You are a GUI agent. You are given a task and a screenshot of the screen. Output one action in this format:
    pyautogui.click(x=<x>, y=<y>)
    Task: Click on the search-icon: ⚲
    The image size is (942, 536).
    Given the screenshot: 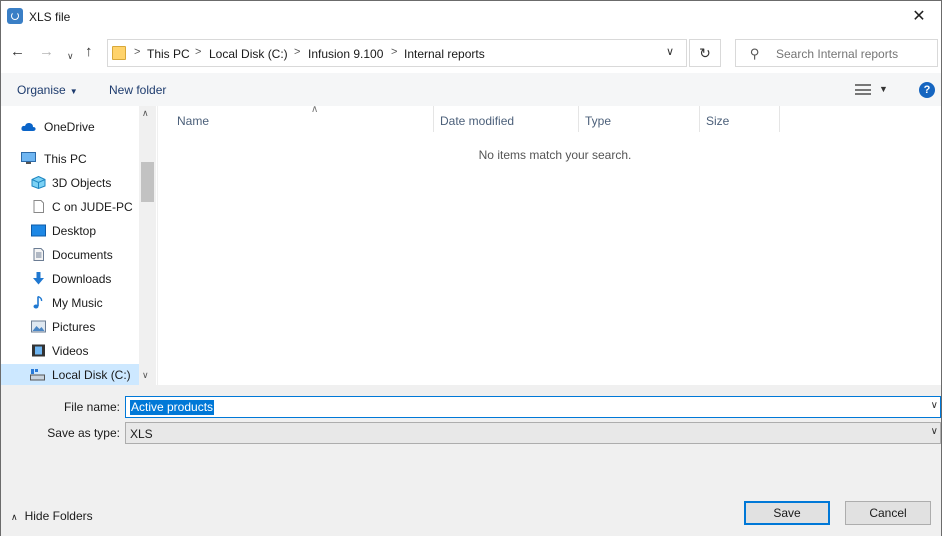 What is the action you would take?
    pyautogui.click(x=755, y=53)
    